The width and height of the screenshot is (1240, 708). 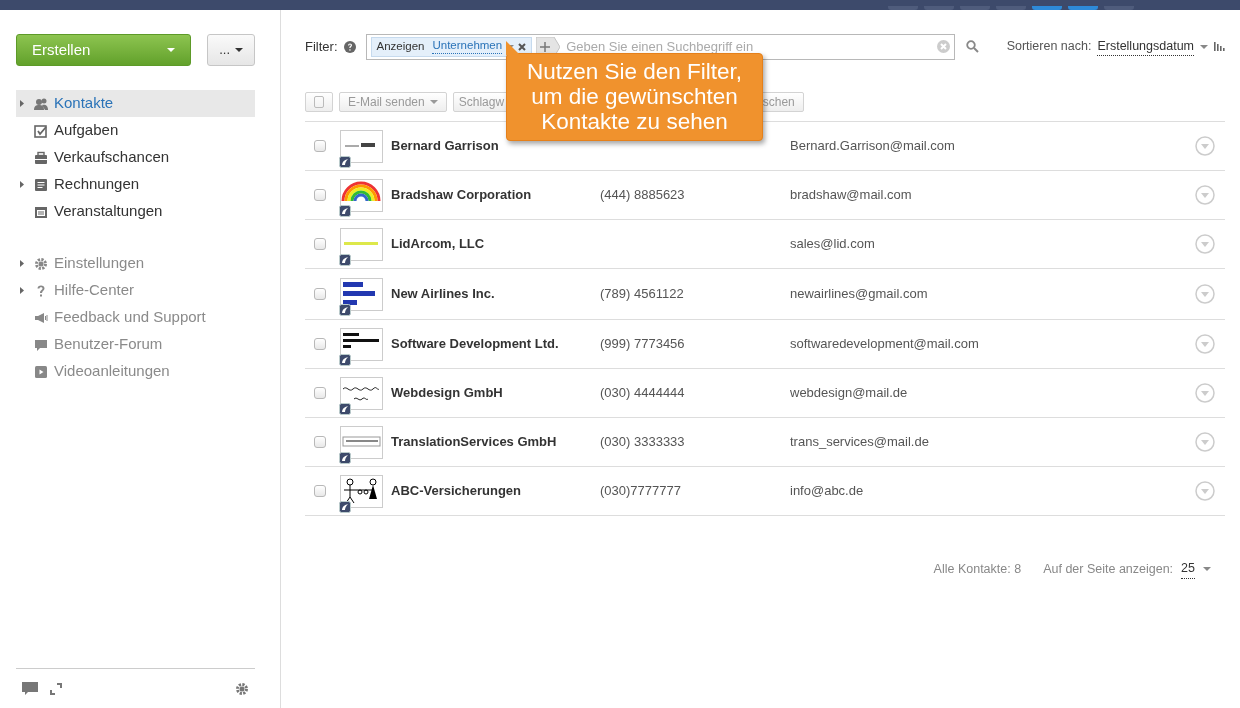 I want to click on phone-number: (030) 3333333, so click(x=642, y=442).